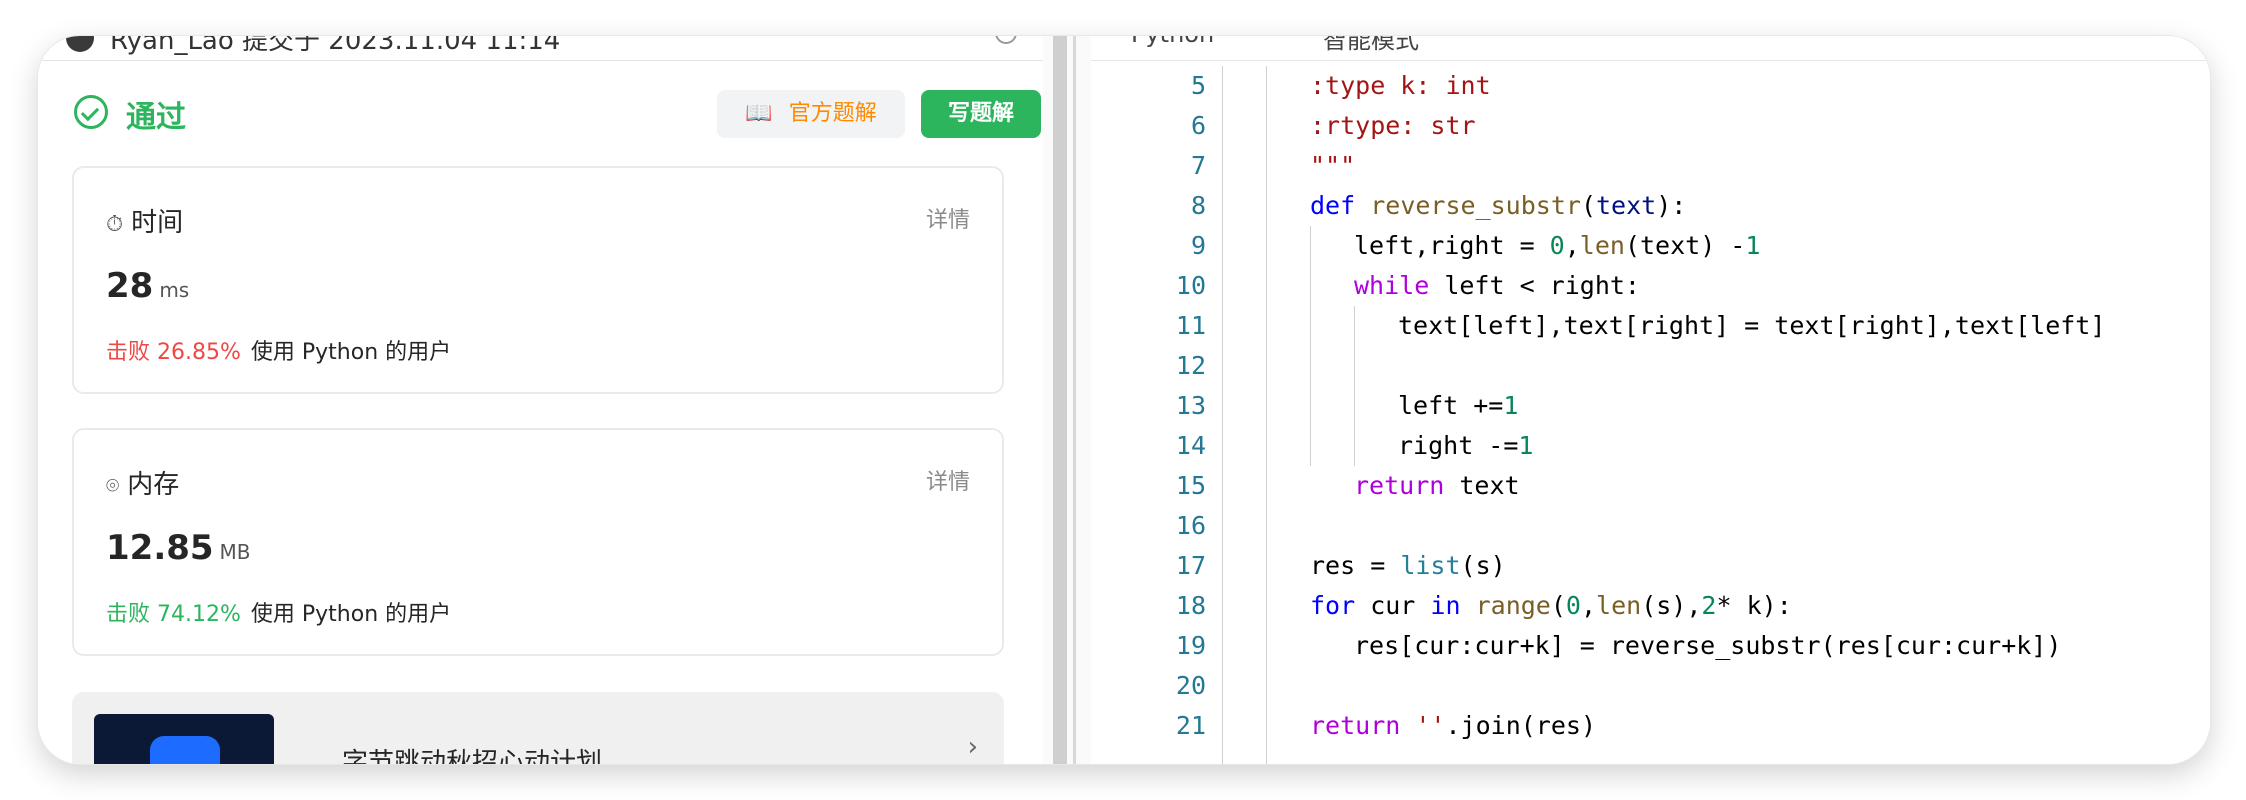 Image resolution: width=2246 pixels, height=800 pixels. Describe the element at coordinates (1190, 565) in the screenshot. I see `line-number: 17` at that location.